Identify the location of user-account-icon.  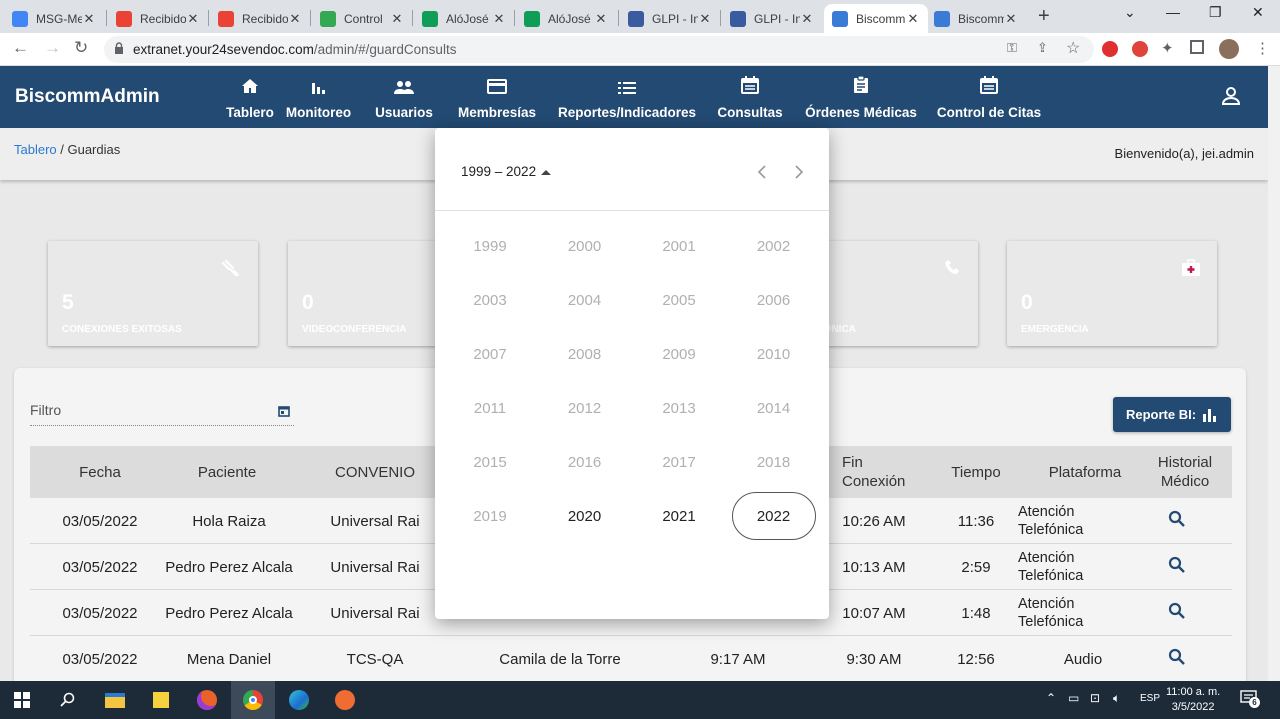
(1231, 96).